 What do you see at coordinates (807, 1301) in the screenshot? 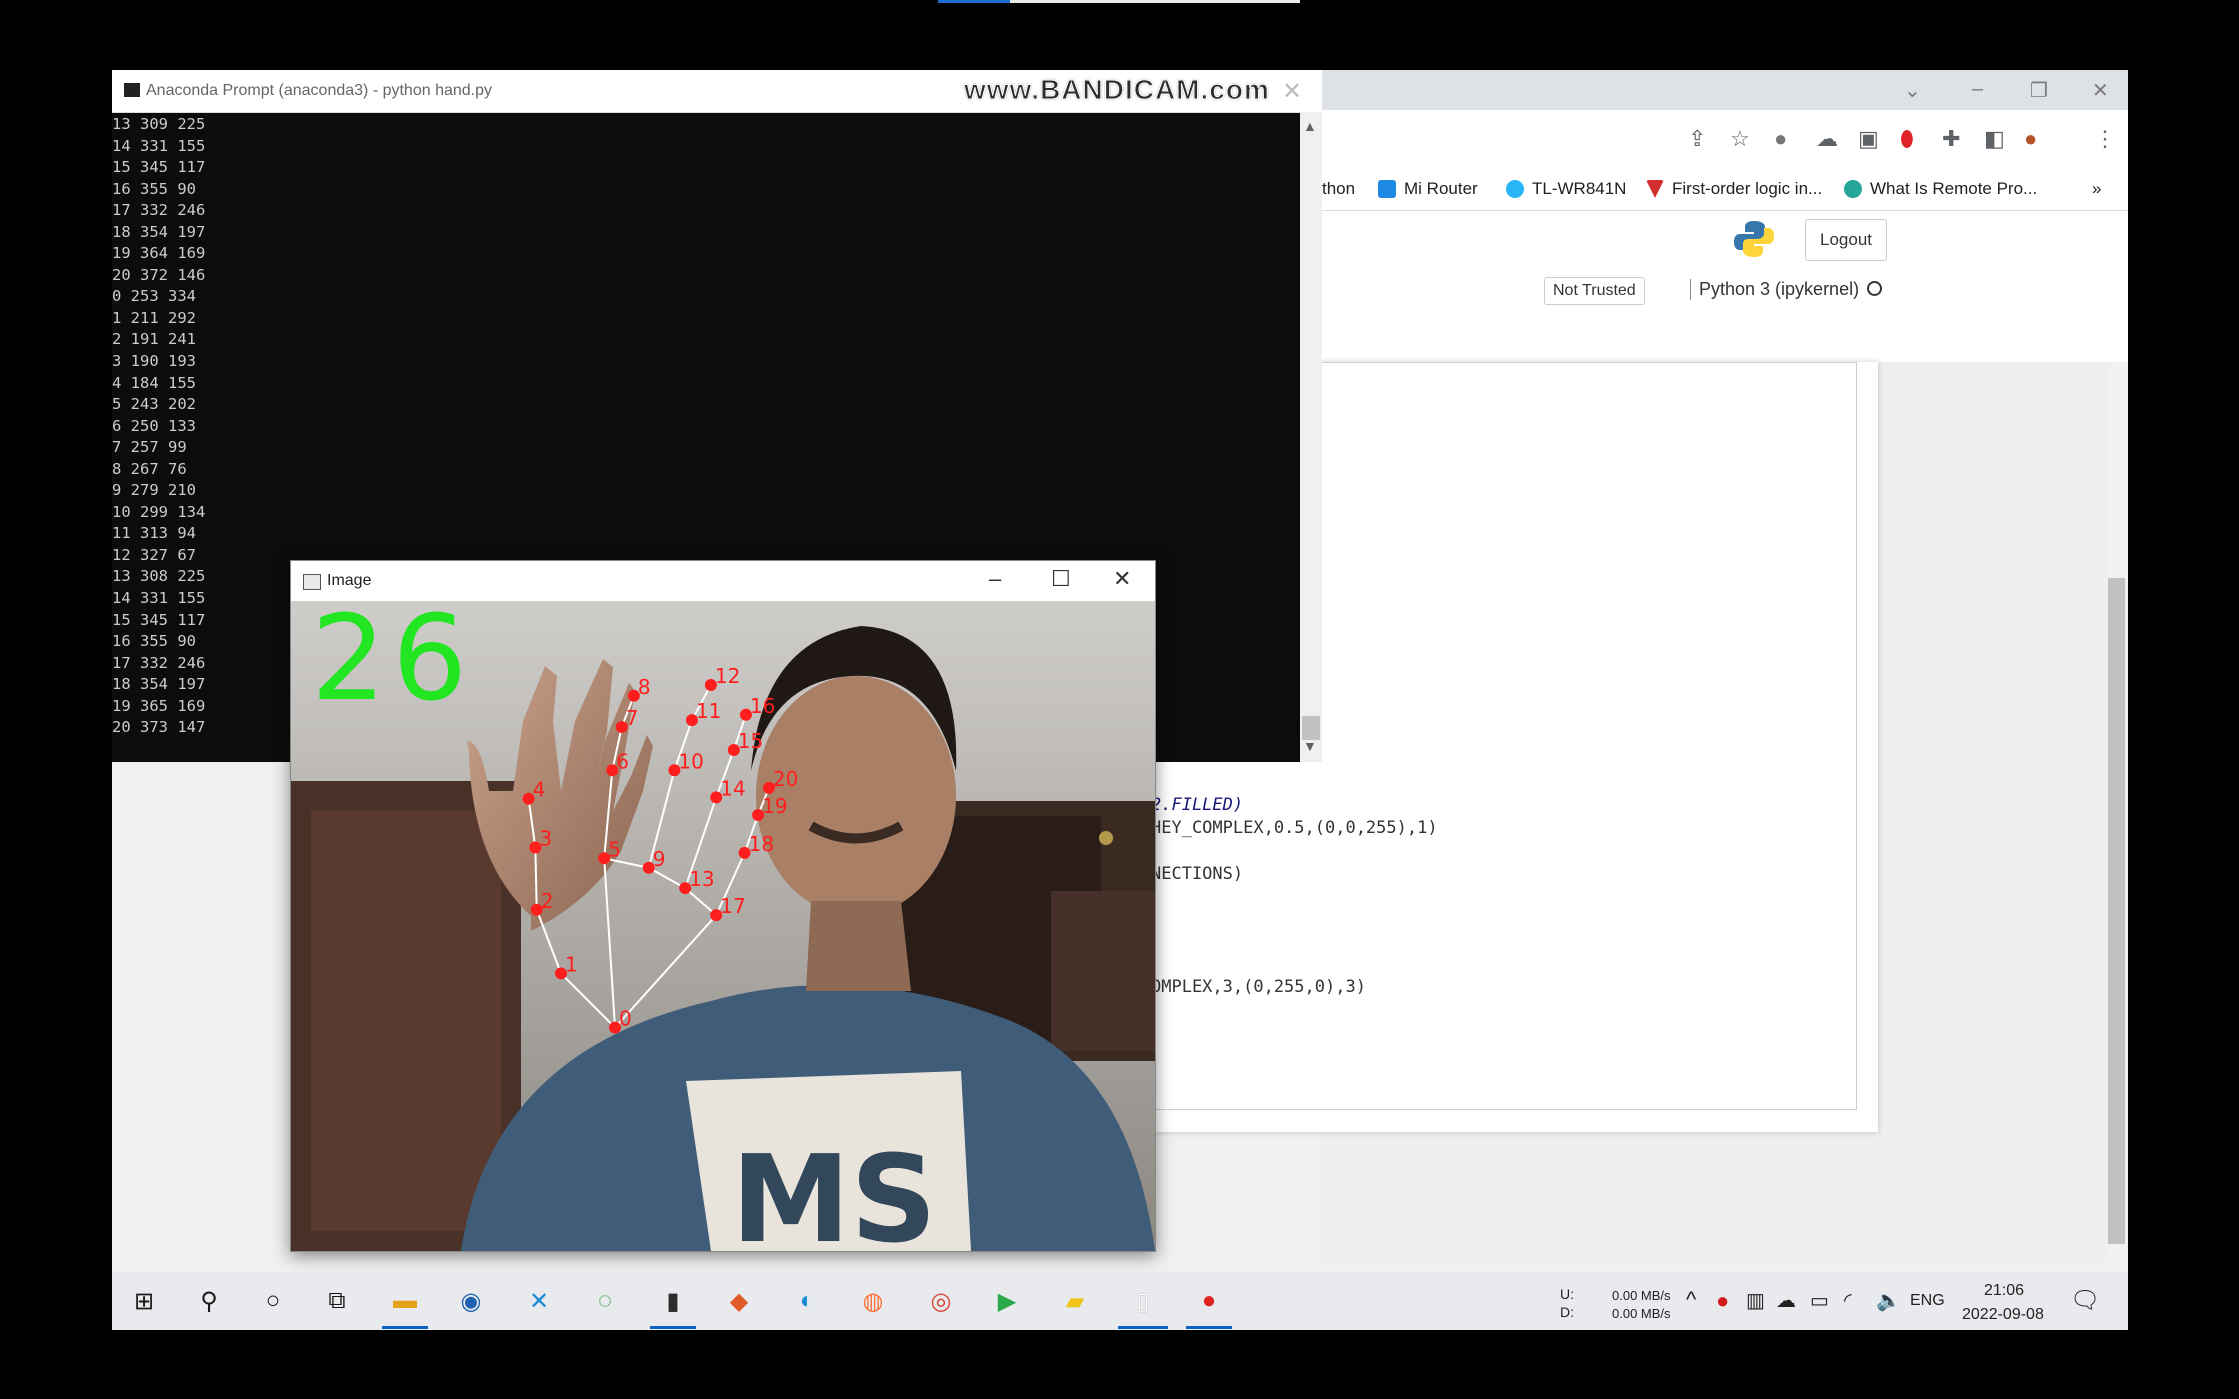
I see `edge-icon: ◐` at bounding box center [807, 1301].